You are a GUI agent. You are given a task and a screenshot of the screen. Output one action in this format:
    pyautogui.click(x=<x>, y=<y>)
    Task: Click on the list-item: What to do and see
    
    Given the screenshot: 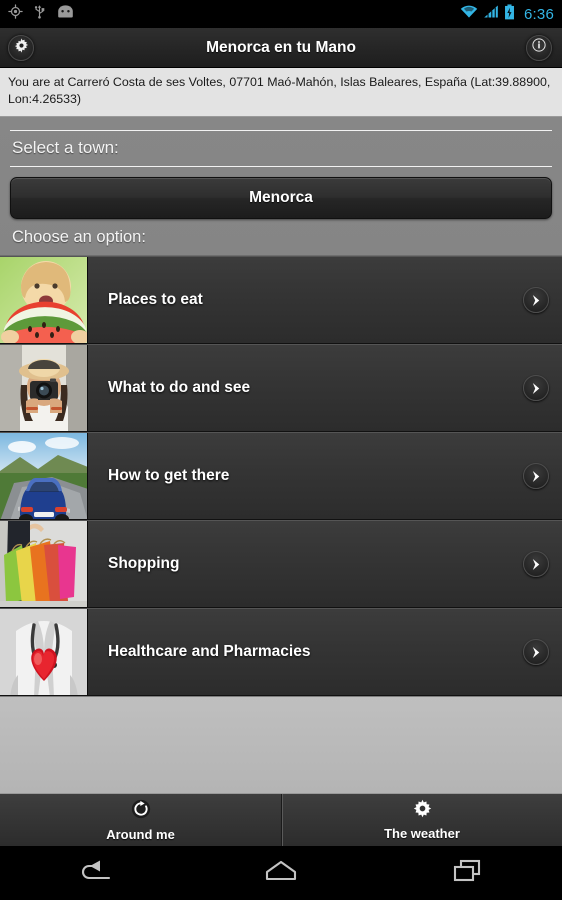 What is the action you would take?
    pyautogui.click(x=281, y=388)
    